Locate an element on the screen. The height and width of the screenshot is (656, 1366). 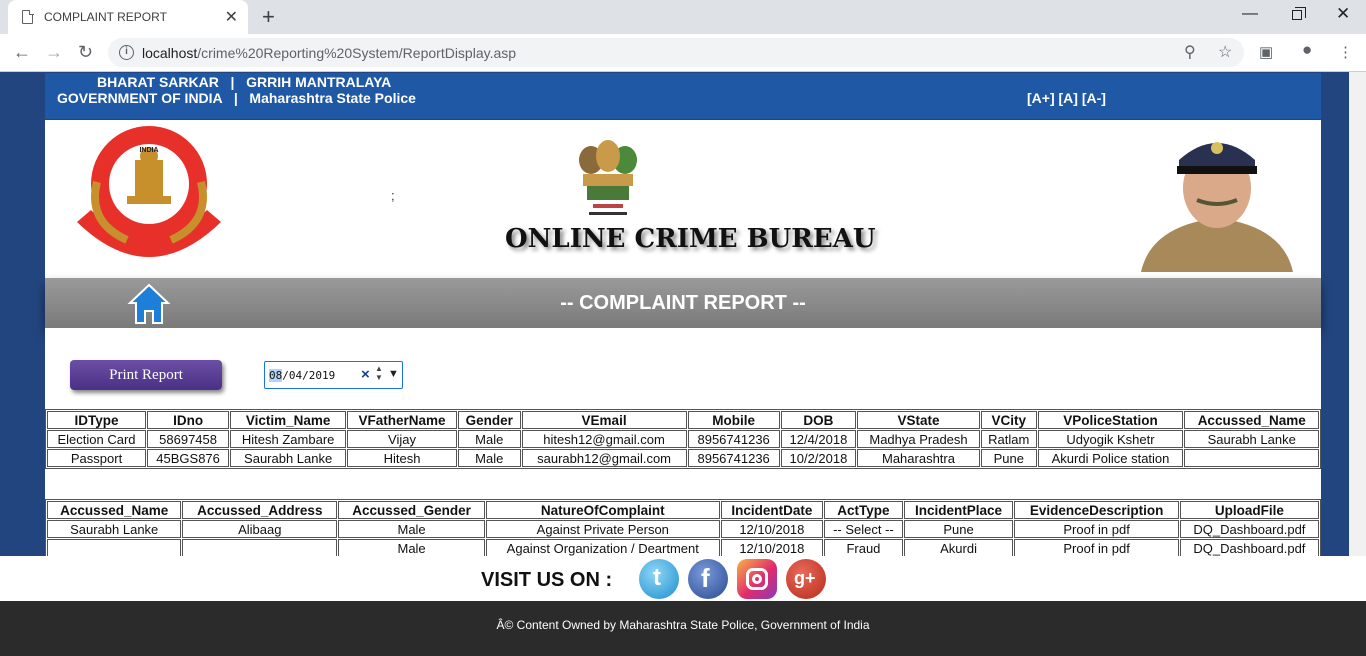
page-title: -- COMPLAINT REPORT -- is located at coordinates (683, 303).